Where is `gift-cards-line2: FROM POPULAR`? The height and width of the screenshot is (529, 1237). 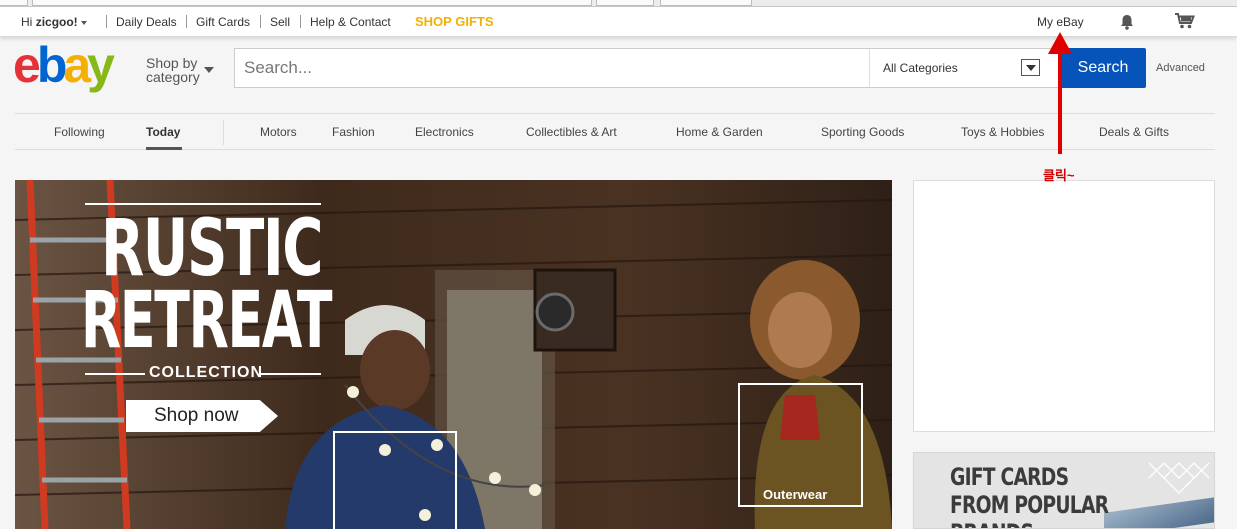
gift-cards-line2: FROM POPULAR is located at coordinates (1029, 505).